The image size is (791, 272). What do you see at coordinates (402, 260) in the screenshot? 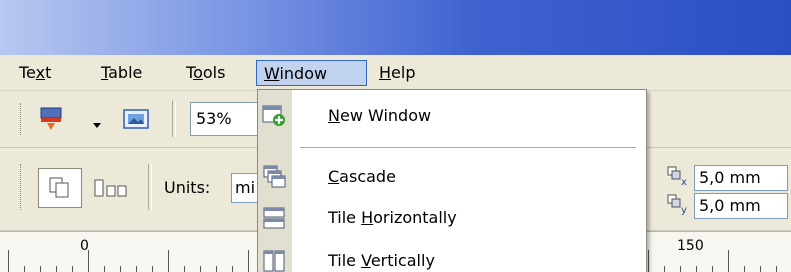
I see `tile-vertically-text-b: ertically` at bounding box center [402, 260].